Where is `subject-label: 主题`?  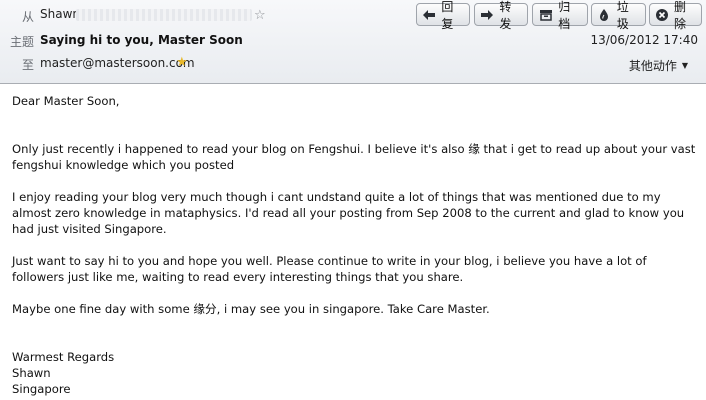
subject-label: 主题 is located at coordinates (21, 42).